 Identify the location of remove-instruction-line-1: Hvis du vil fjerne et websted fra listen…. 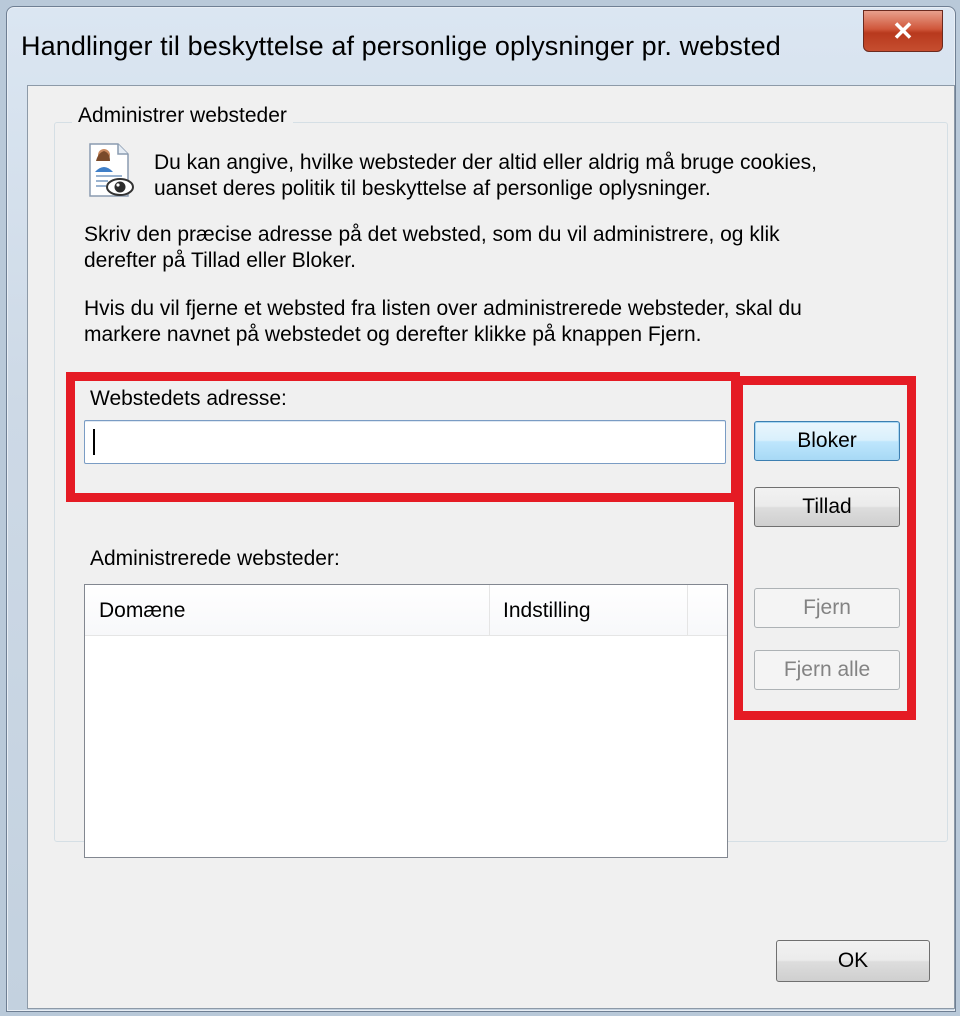
(443, 308).